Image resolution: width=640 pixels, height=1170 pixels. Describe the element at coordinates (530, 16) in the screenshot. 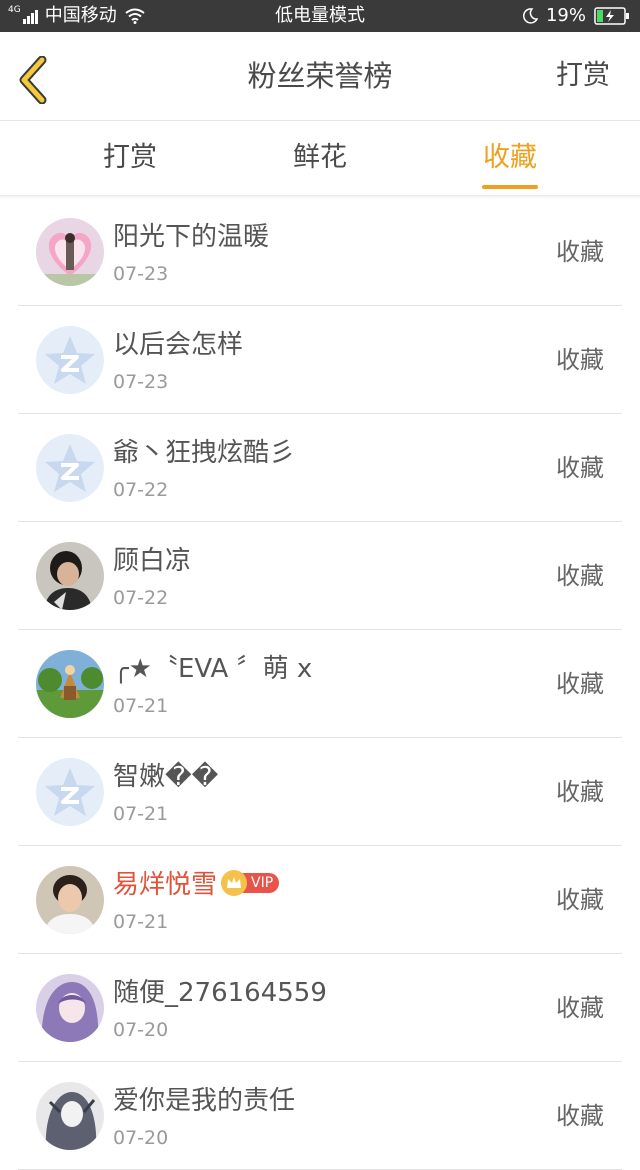

I see `moon-icon` at that location.